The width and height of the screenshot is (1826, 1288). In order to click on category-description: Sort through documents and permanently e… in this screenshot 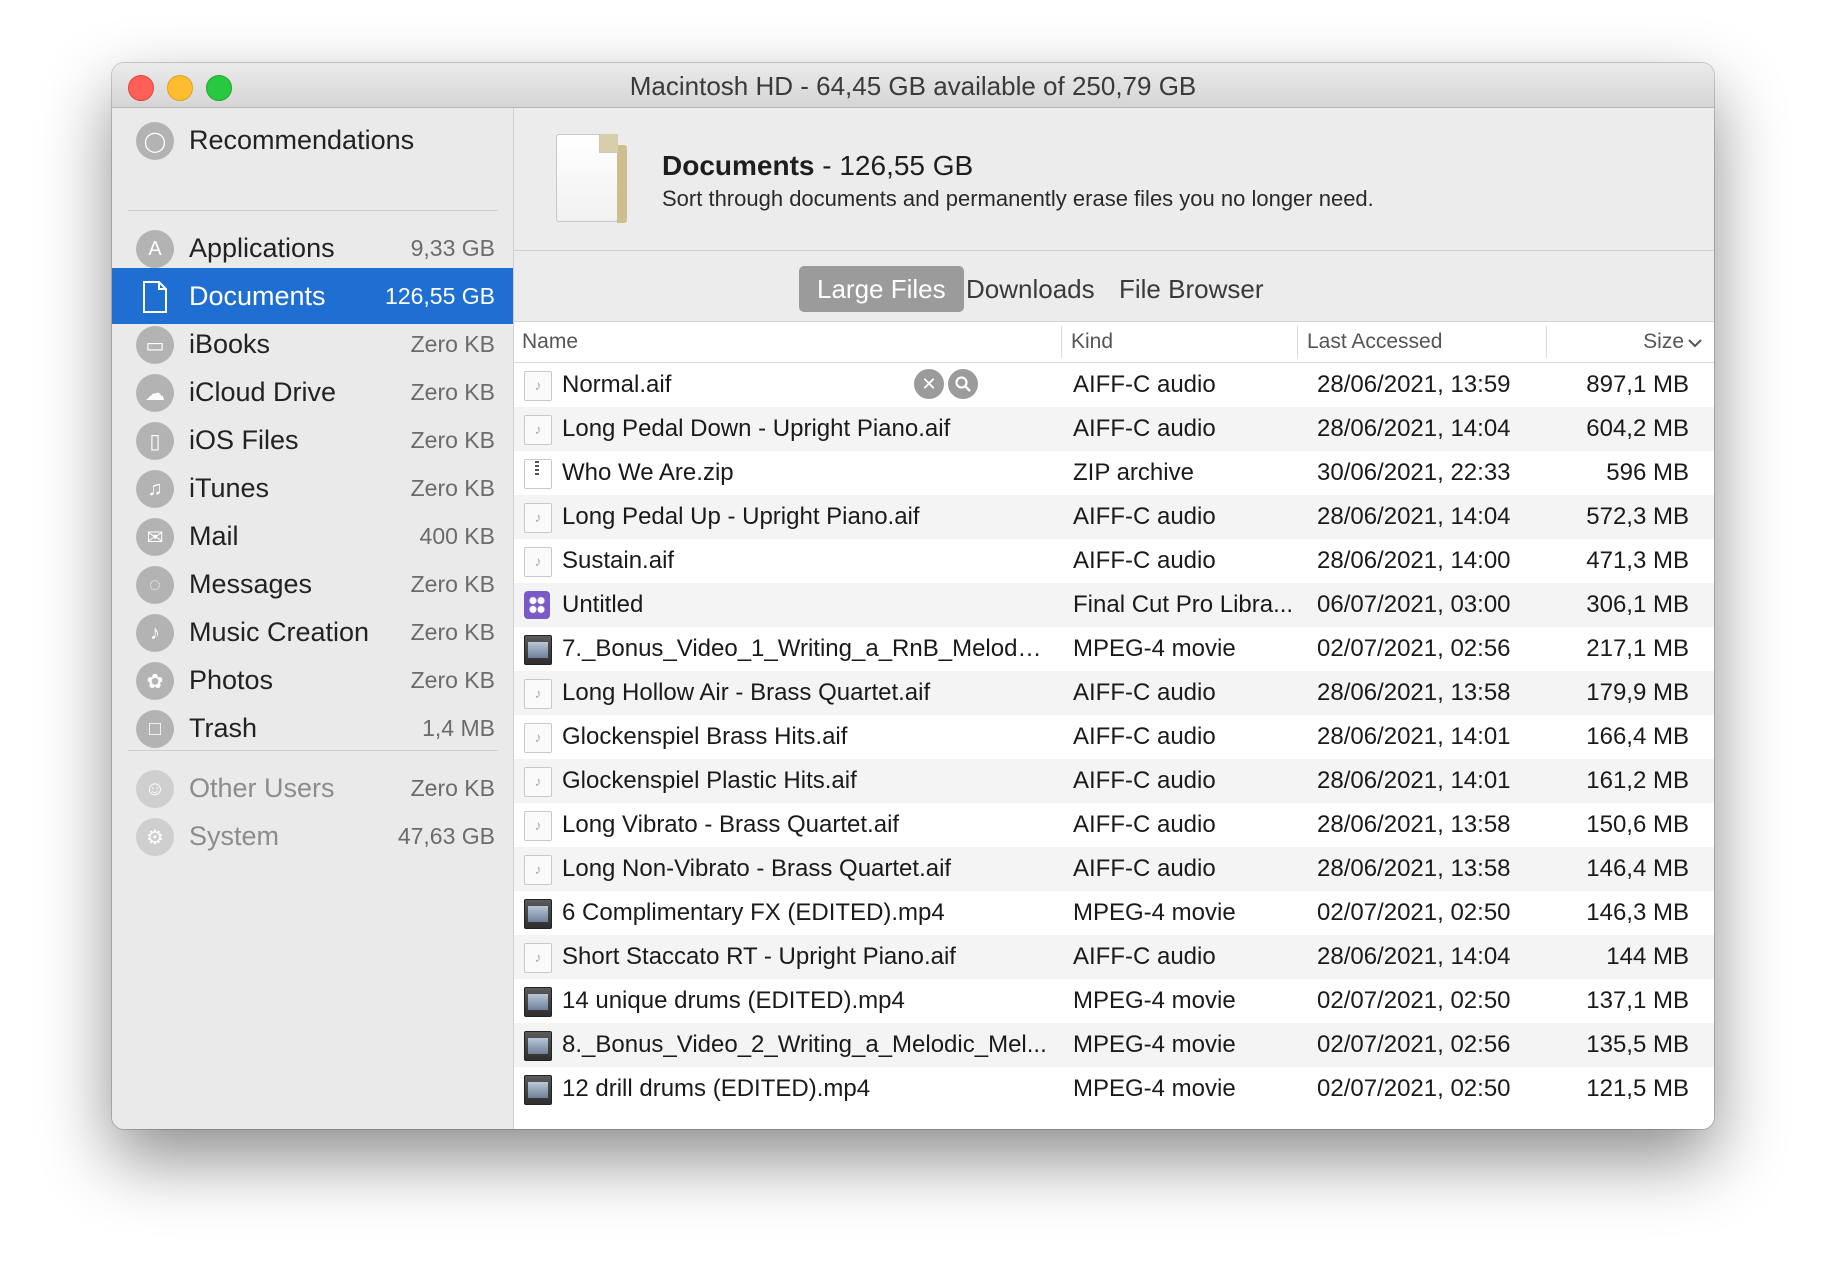, I will do `click(1018, 198)`.